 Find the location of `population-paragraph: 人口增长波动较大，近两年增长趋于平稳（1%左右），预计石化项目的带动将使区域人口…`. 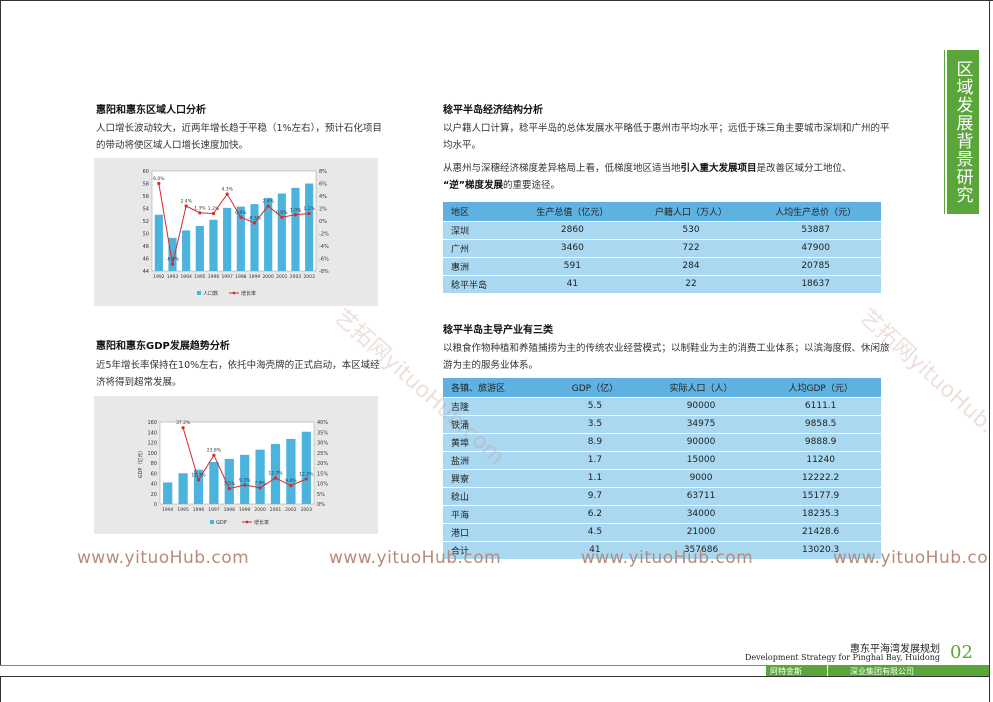

population-paragraph: 人口增长波动较大，近两年增长趋于平稳（1%左右），预计石化项目的带动将使区域人口… is located at coordinates (239, 137).